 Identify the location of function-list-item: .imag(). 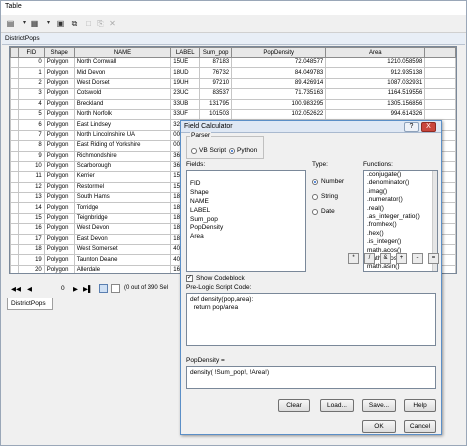
(397, 192).